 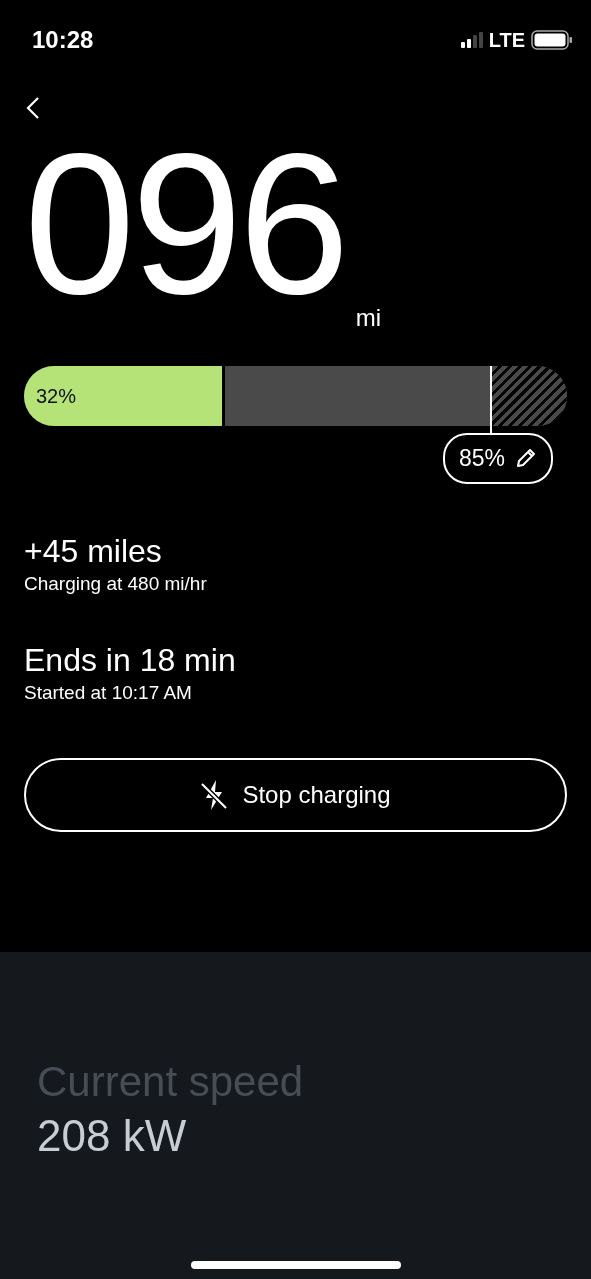 What do you see at coordinates (506, 40) in the screenshot?
I see `network-label: LTE` at bounding box center [506, 40].